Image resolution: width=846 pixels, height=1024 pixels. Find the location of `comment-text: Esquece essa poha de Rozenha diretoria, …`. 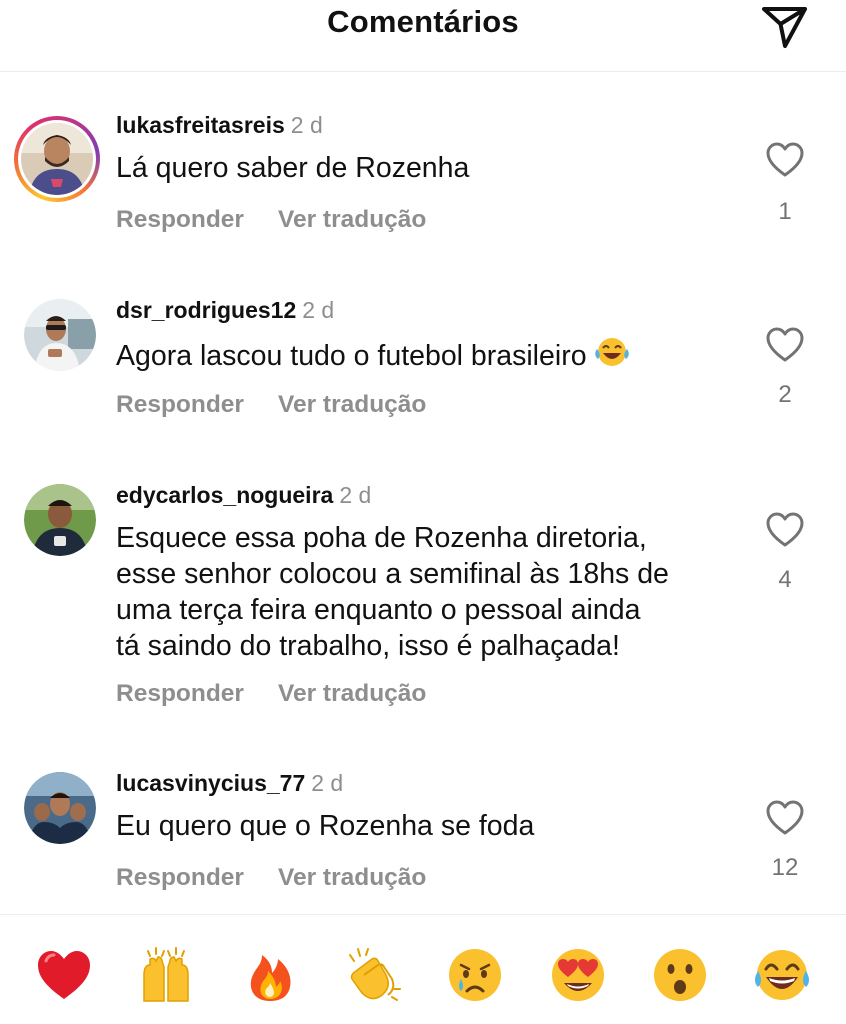

comment-text: Esquece essa poha de Rozenha diretoria, … is located at coordinates (426, 592).